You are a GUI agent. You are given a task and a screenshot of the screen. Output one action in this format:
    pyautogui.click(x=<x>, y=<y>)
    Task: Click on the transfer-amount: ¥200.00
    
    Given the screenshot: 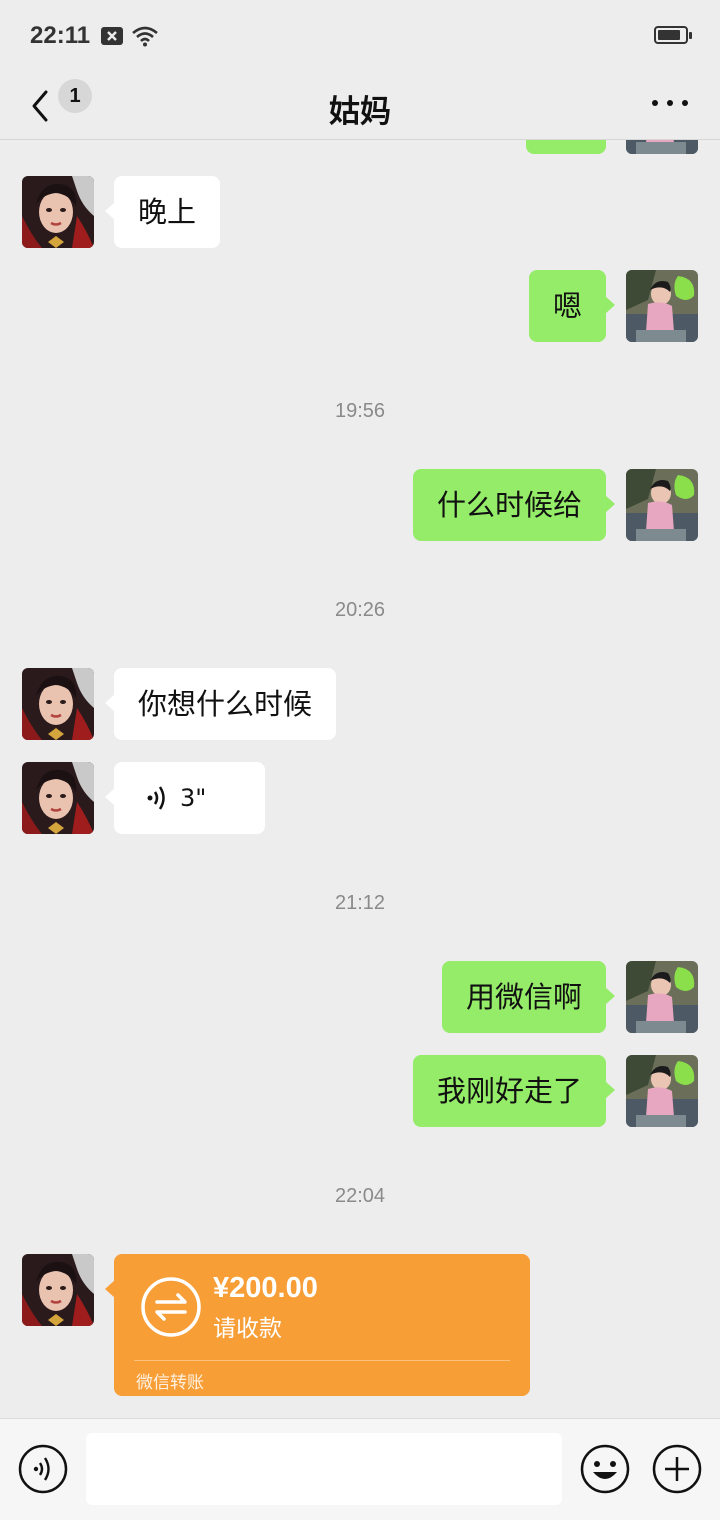 What is the action you would take?
    pyautogui.click(x=265, y=1288)
    